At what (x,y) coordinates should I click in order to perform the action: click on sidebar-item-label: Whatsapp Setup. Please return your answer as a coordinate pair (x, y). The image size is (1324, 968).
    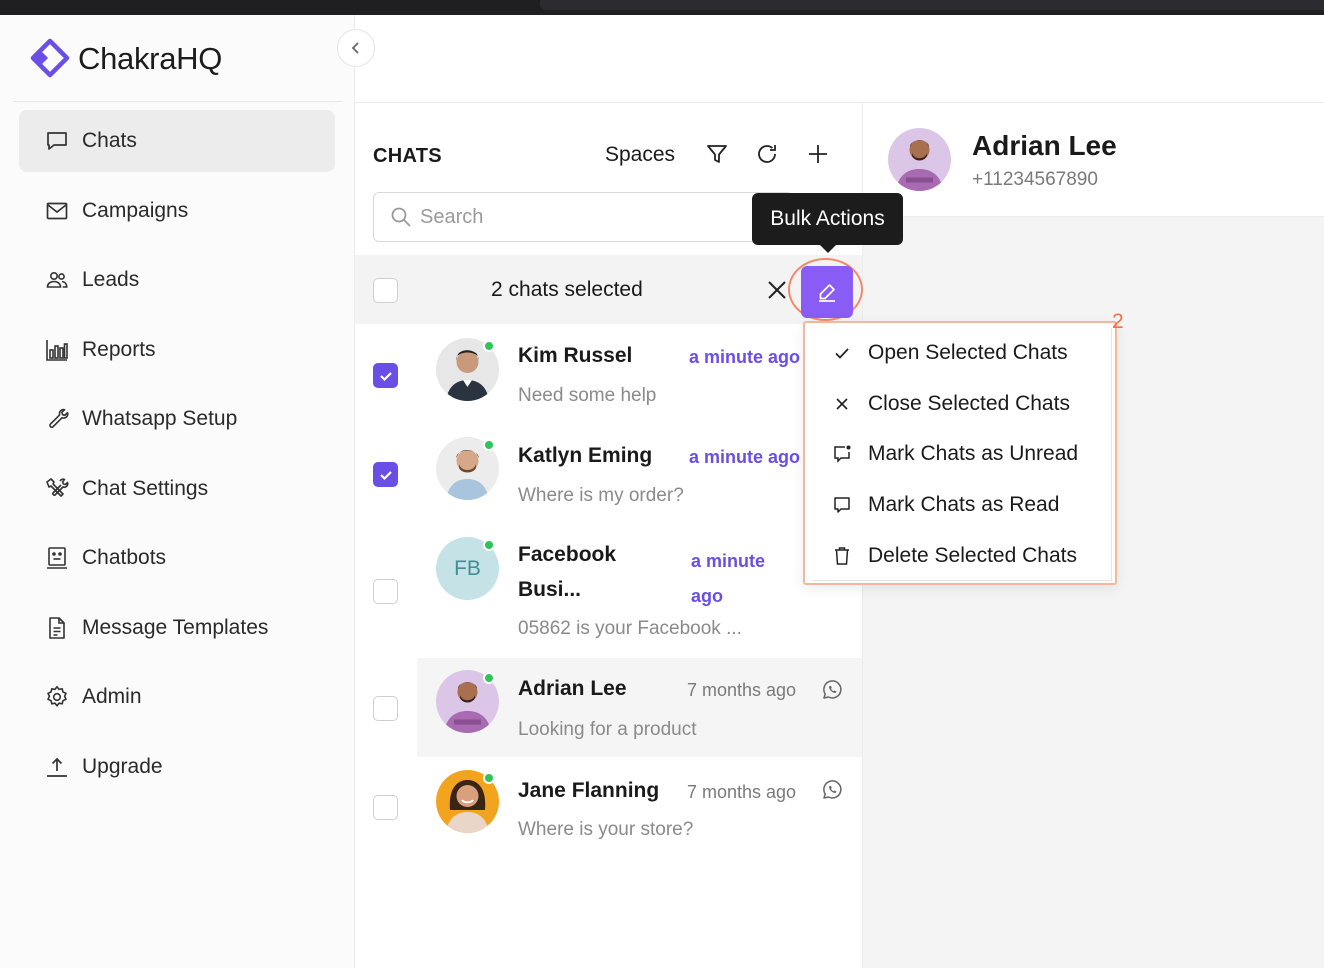
    Looking at the image, I should click on (160, 418).